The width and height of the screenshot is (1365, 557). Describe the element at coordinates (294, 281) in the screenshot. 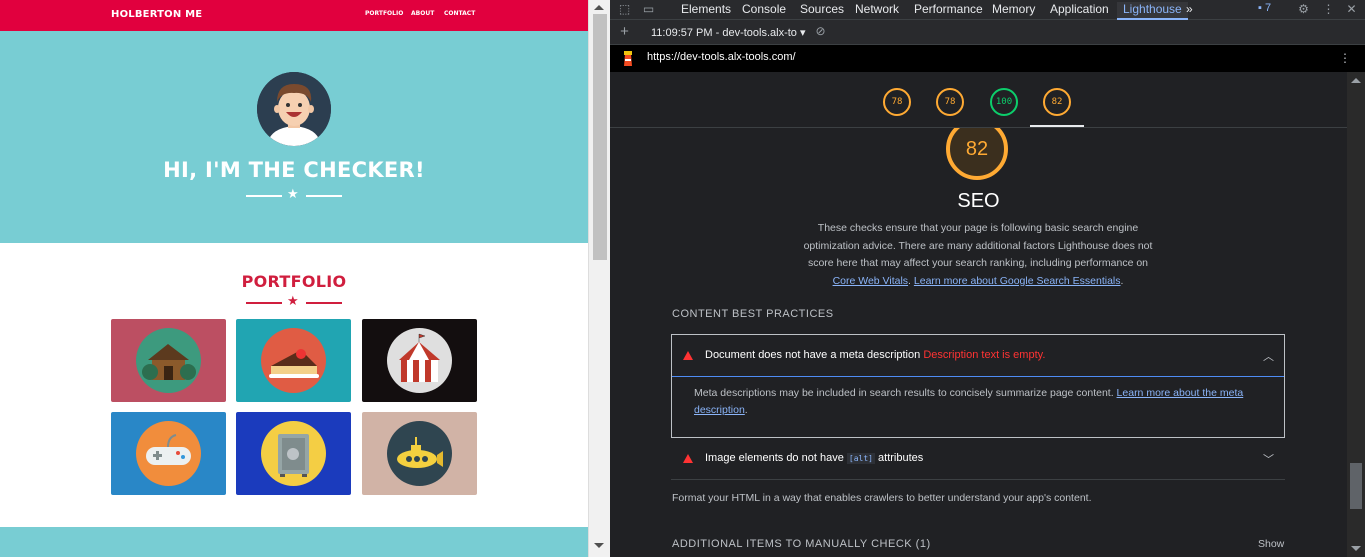

I see `portfolio-title: PORTFOLIO` at that location.